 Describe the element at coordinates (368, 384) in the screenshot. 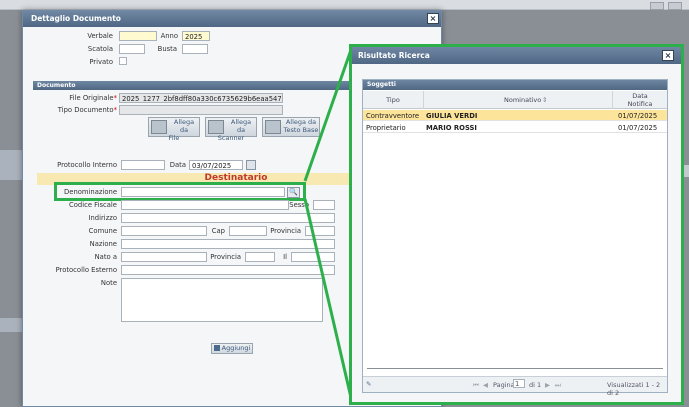

I see `edit-icon: ✎` at that location.